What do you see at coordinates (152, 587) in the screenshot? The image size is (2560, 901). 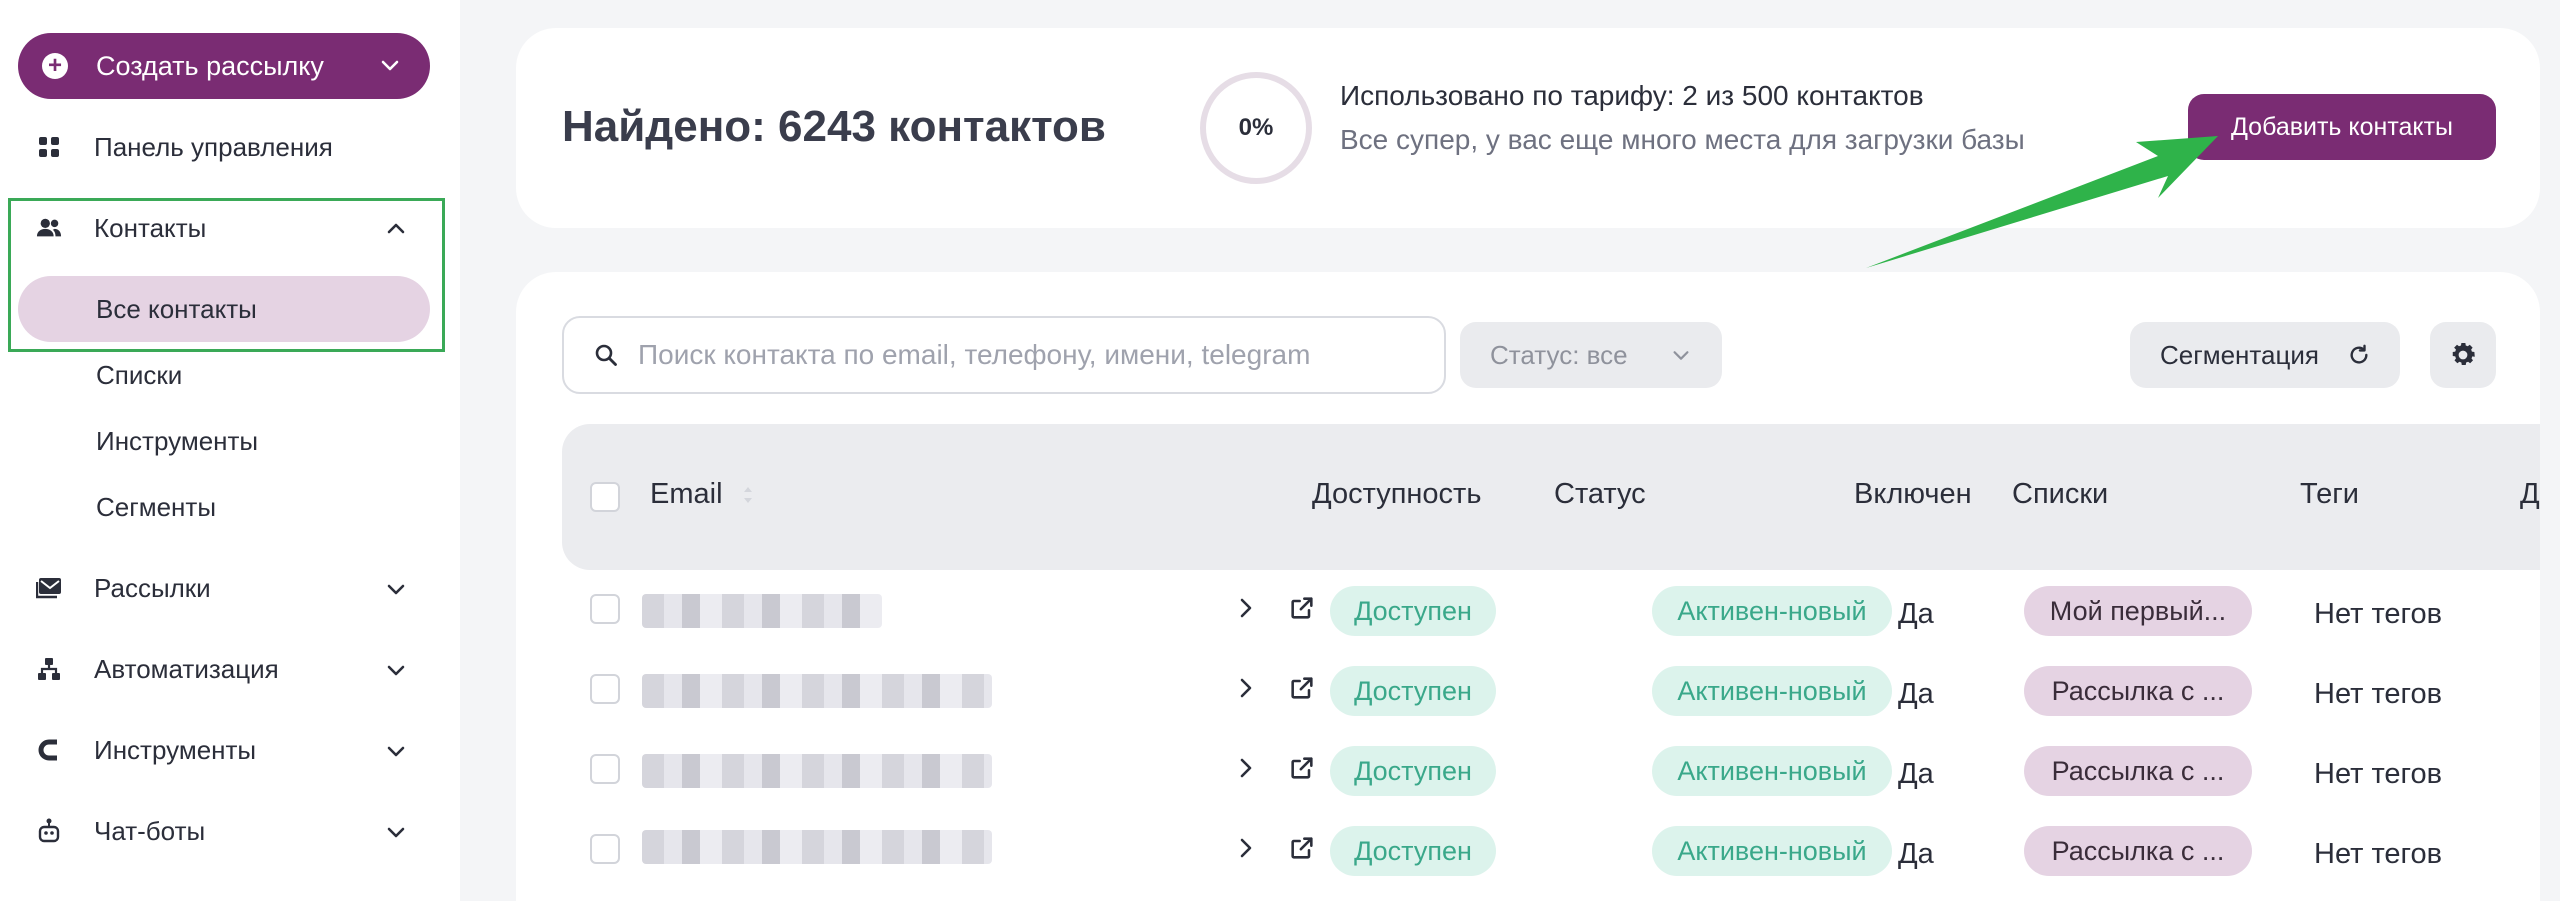 I see `sidebar-item-label: Рассылки` at bounding box center [152, 587].